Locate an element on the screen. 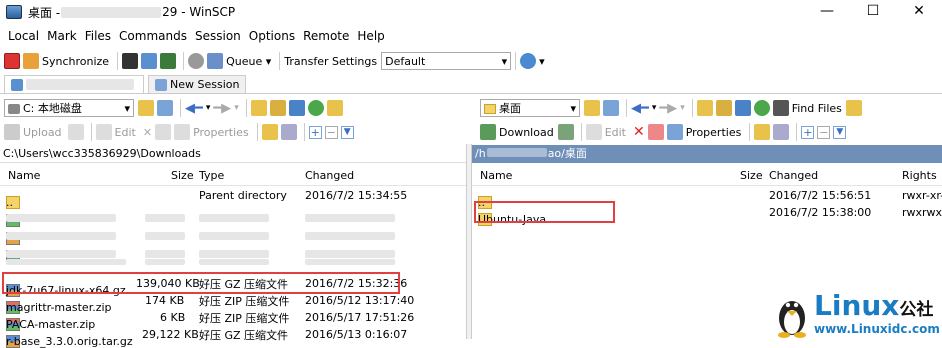  menu-commands: Commands is located at coordinates (153, 36).